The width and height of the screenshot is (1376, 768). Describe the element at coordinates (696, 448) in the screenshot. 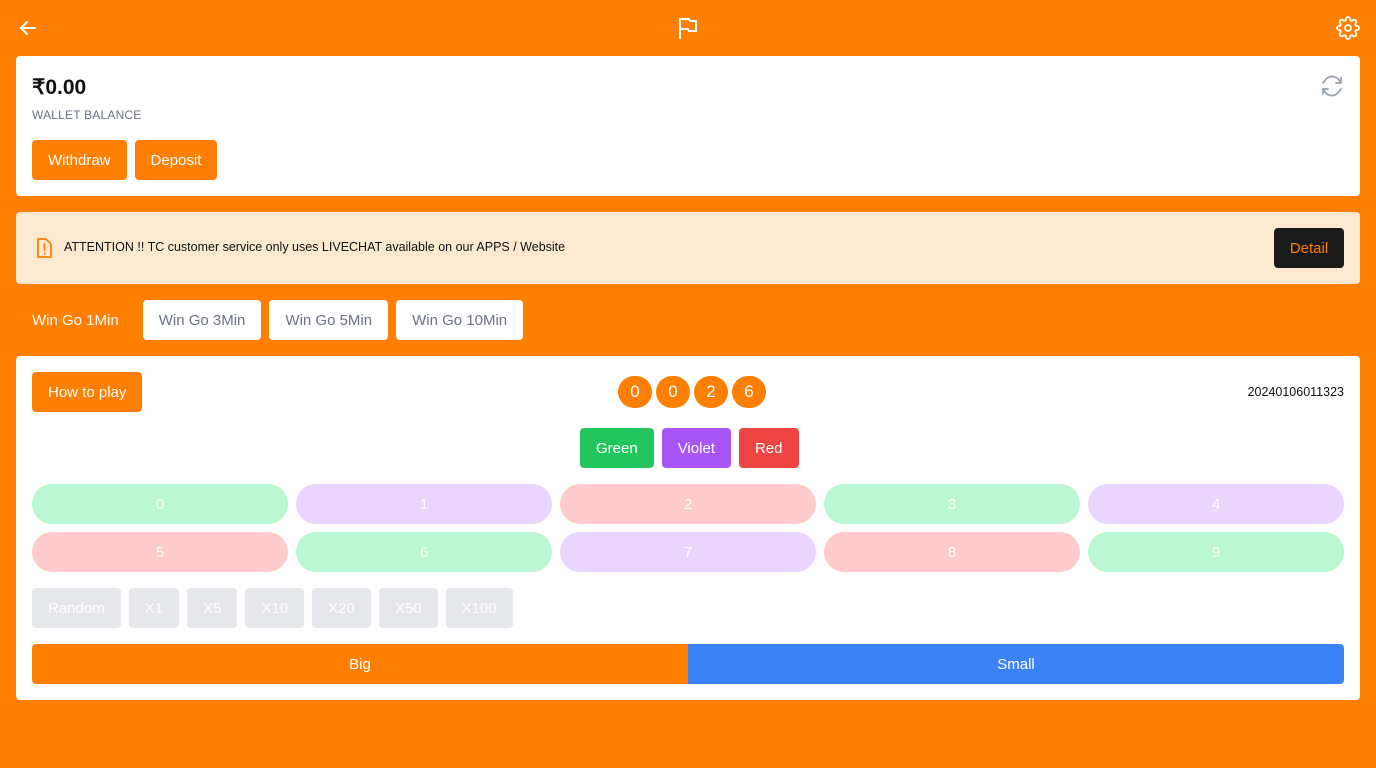

I see `violet-button: Violet` at that location.